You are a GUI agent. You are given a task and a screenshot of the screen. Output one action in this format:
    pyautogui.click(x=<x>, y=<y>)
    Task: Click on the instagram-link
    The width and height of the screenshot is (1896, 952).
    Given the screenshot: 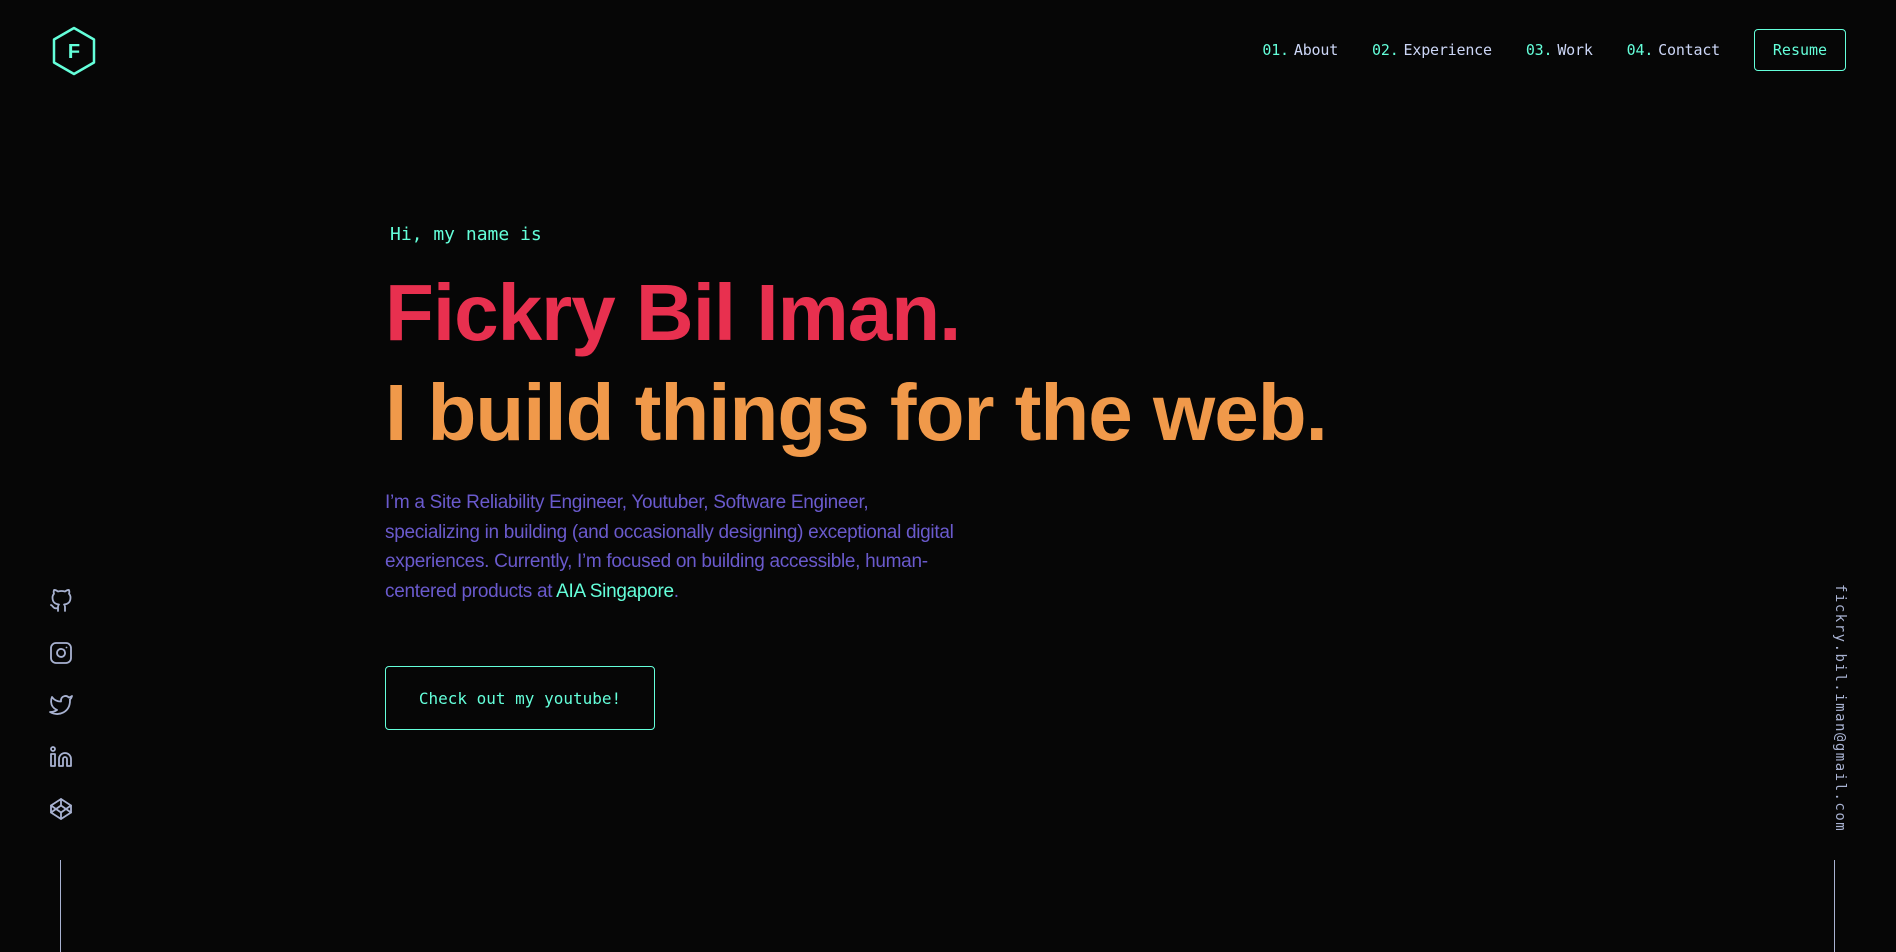 What is the action you would take?
    pyautogui.click(x=61, y=653)
    